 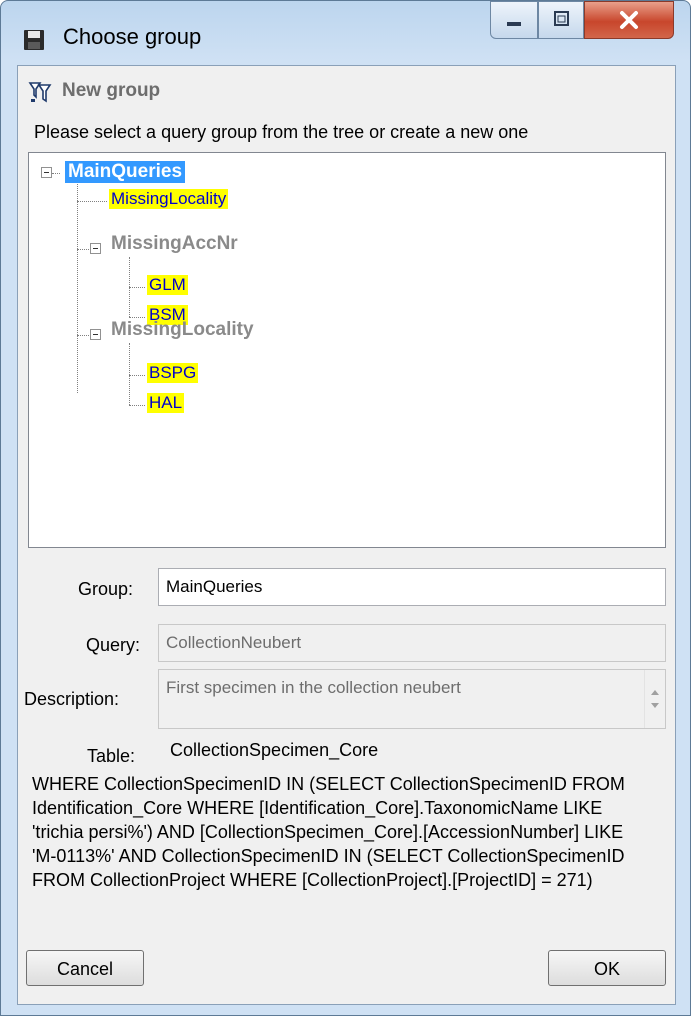 What do you see at coordinates (412, 587) in the screenshot?
I see `group-input` at bounding box center [412, 587].